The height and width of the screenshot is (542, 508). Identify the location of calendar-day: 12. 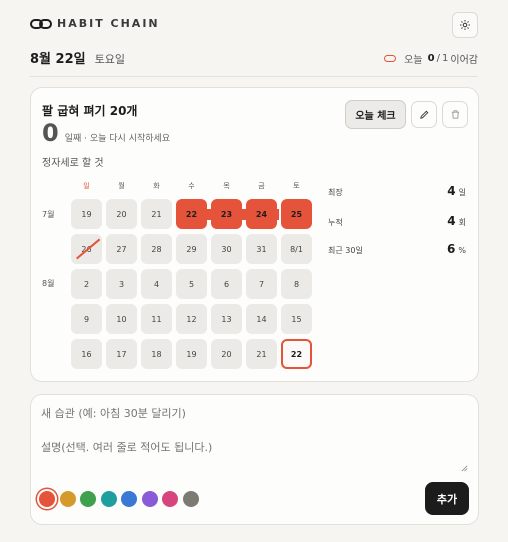
(191, 319).